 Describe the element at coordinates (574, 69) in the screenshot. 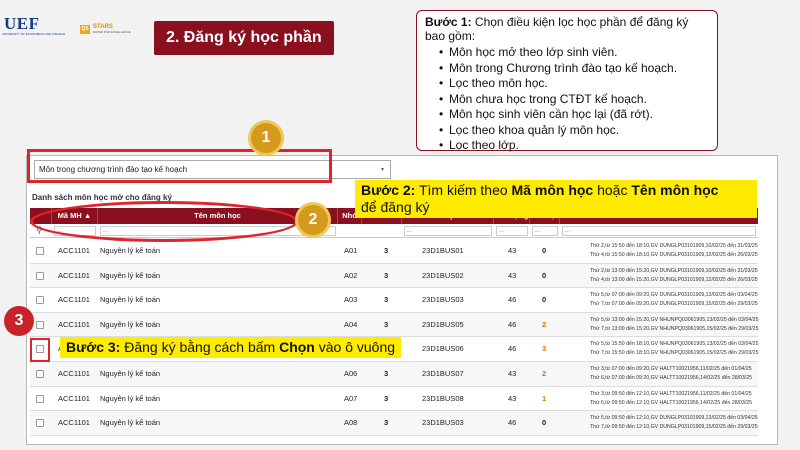

I see `filter-option-item: Môn trong Chương trình đào tạo kế hoạch.` at that location.